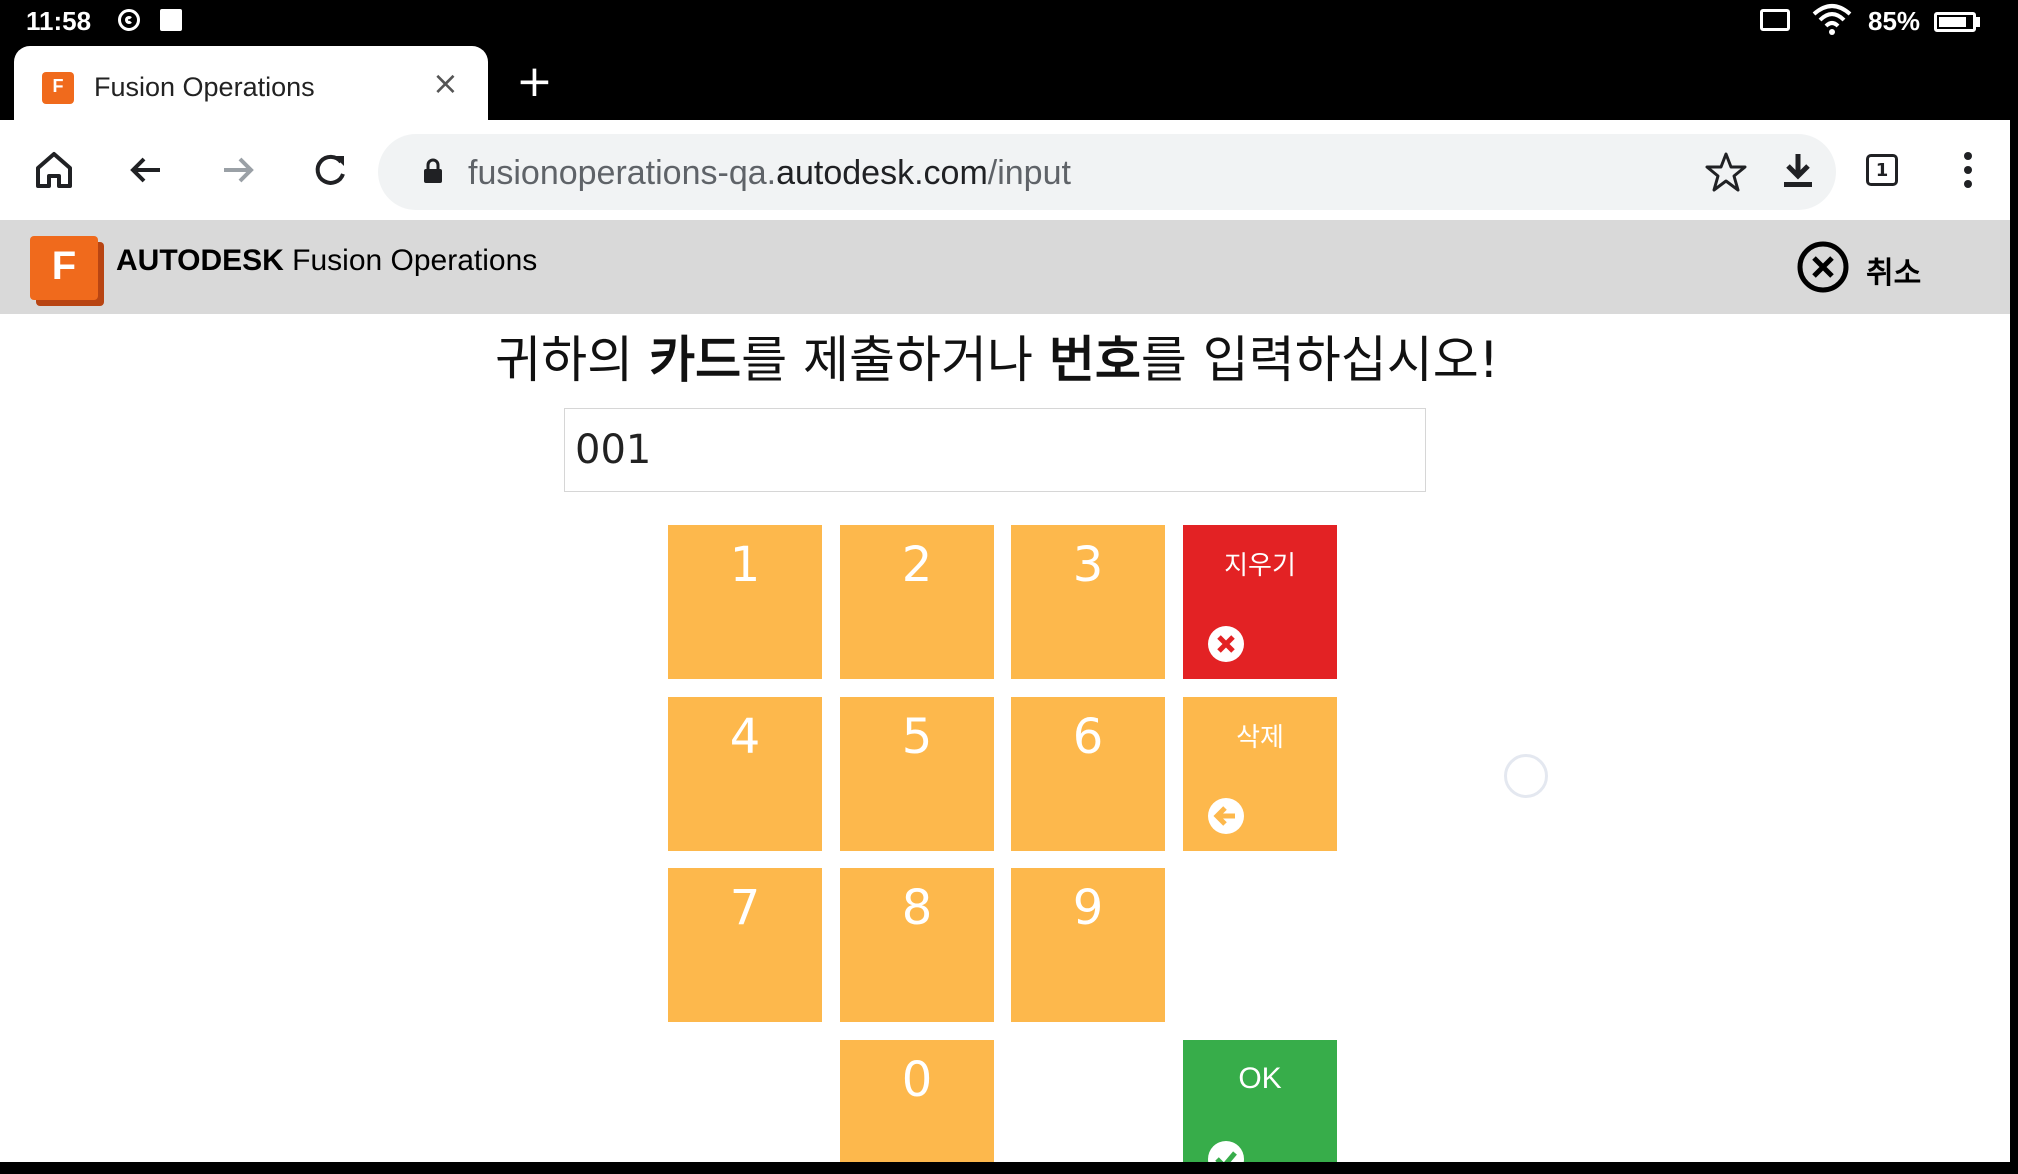 The width and height of the screenshot is (2018, 1174). I want to click on key-4: 4, so click(745, 774).